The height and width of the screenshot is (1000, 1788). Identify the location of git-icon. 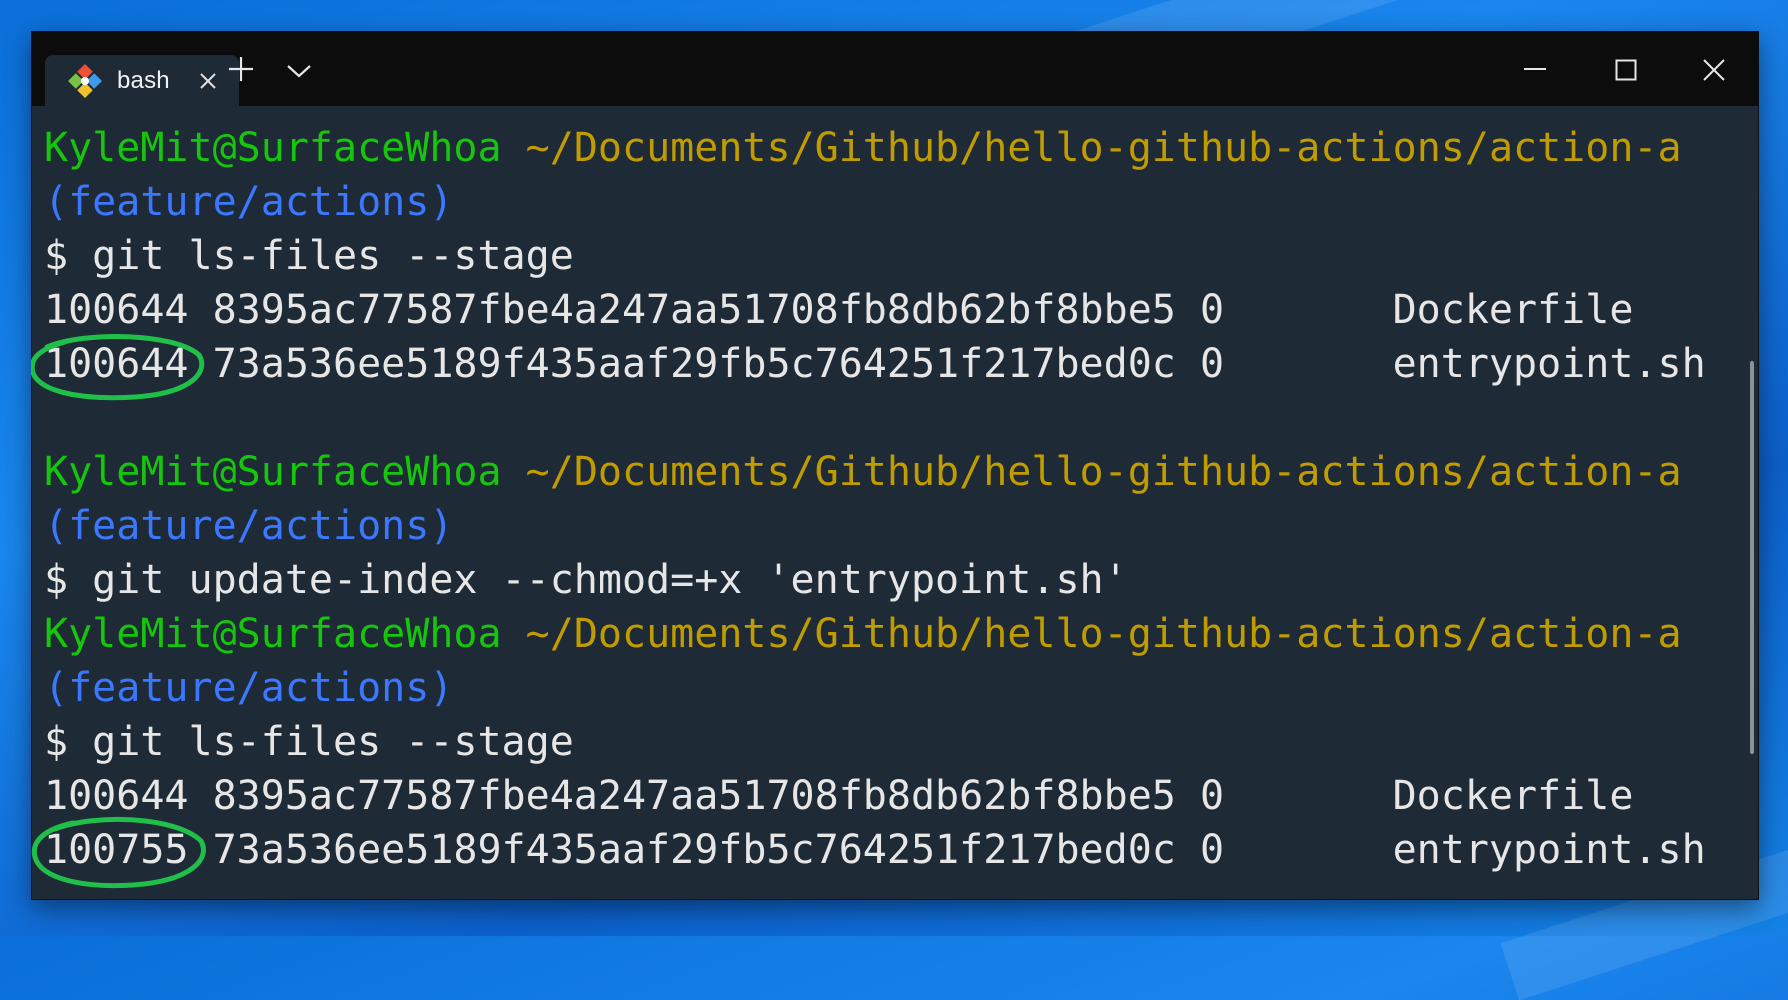
(85, 80).